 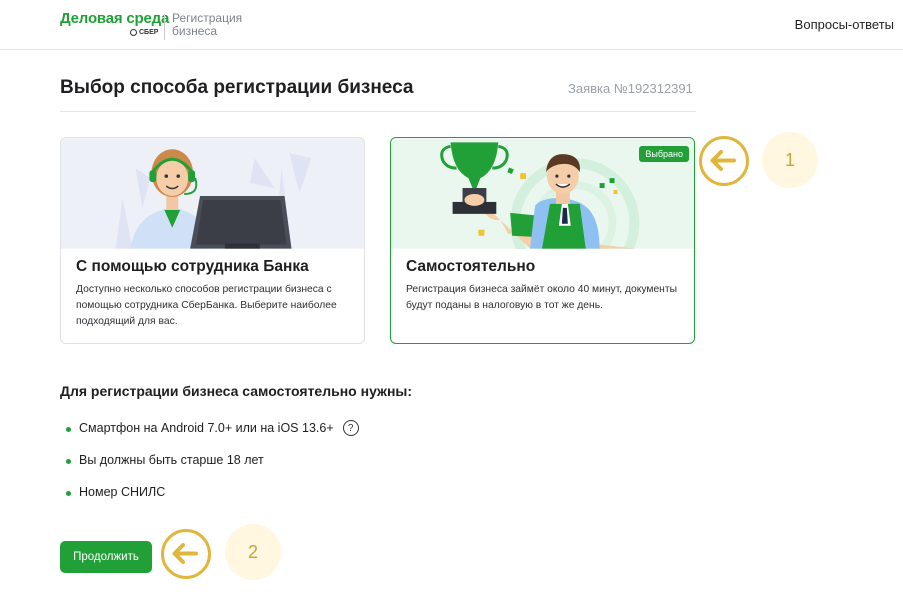 I want to click on continue-button: Продолжить, so click(x=106, y=557).